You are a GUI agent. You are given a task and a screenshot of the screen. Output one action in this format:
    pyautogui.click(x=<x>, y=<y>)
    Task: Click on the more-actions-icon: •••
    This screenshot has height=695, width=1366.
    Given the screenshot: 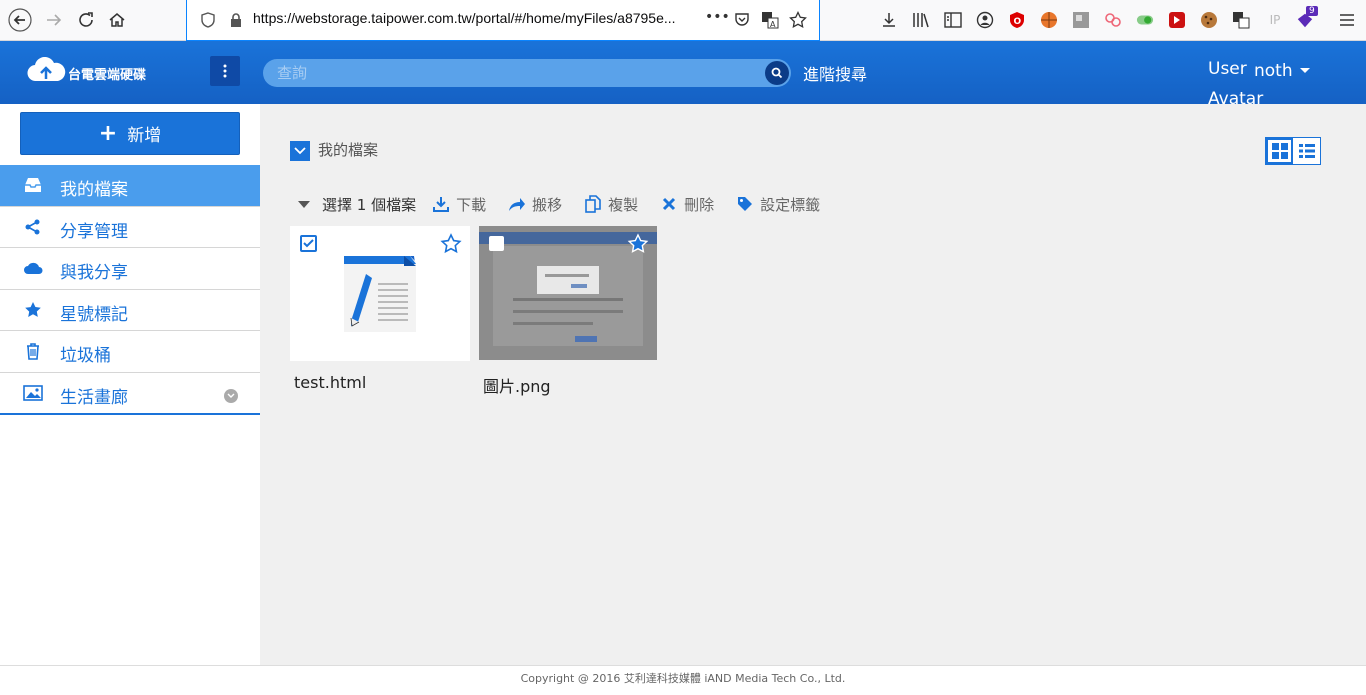 What is the action you would take?
    pyautogui.click(x=717, y=17)
    